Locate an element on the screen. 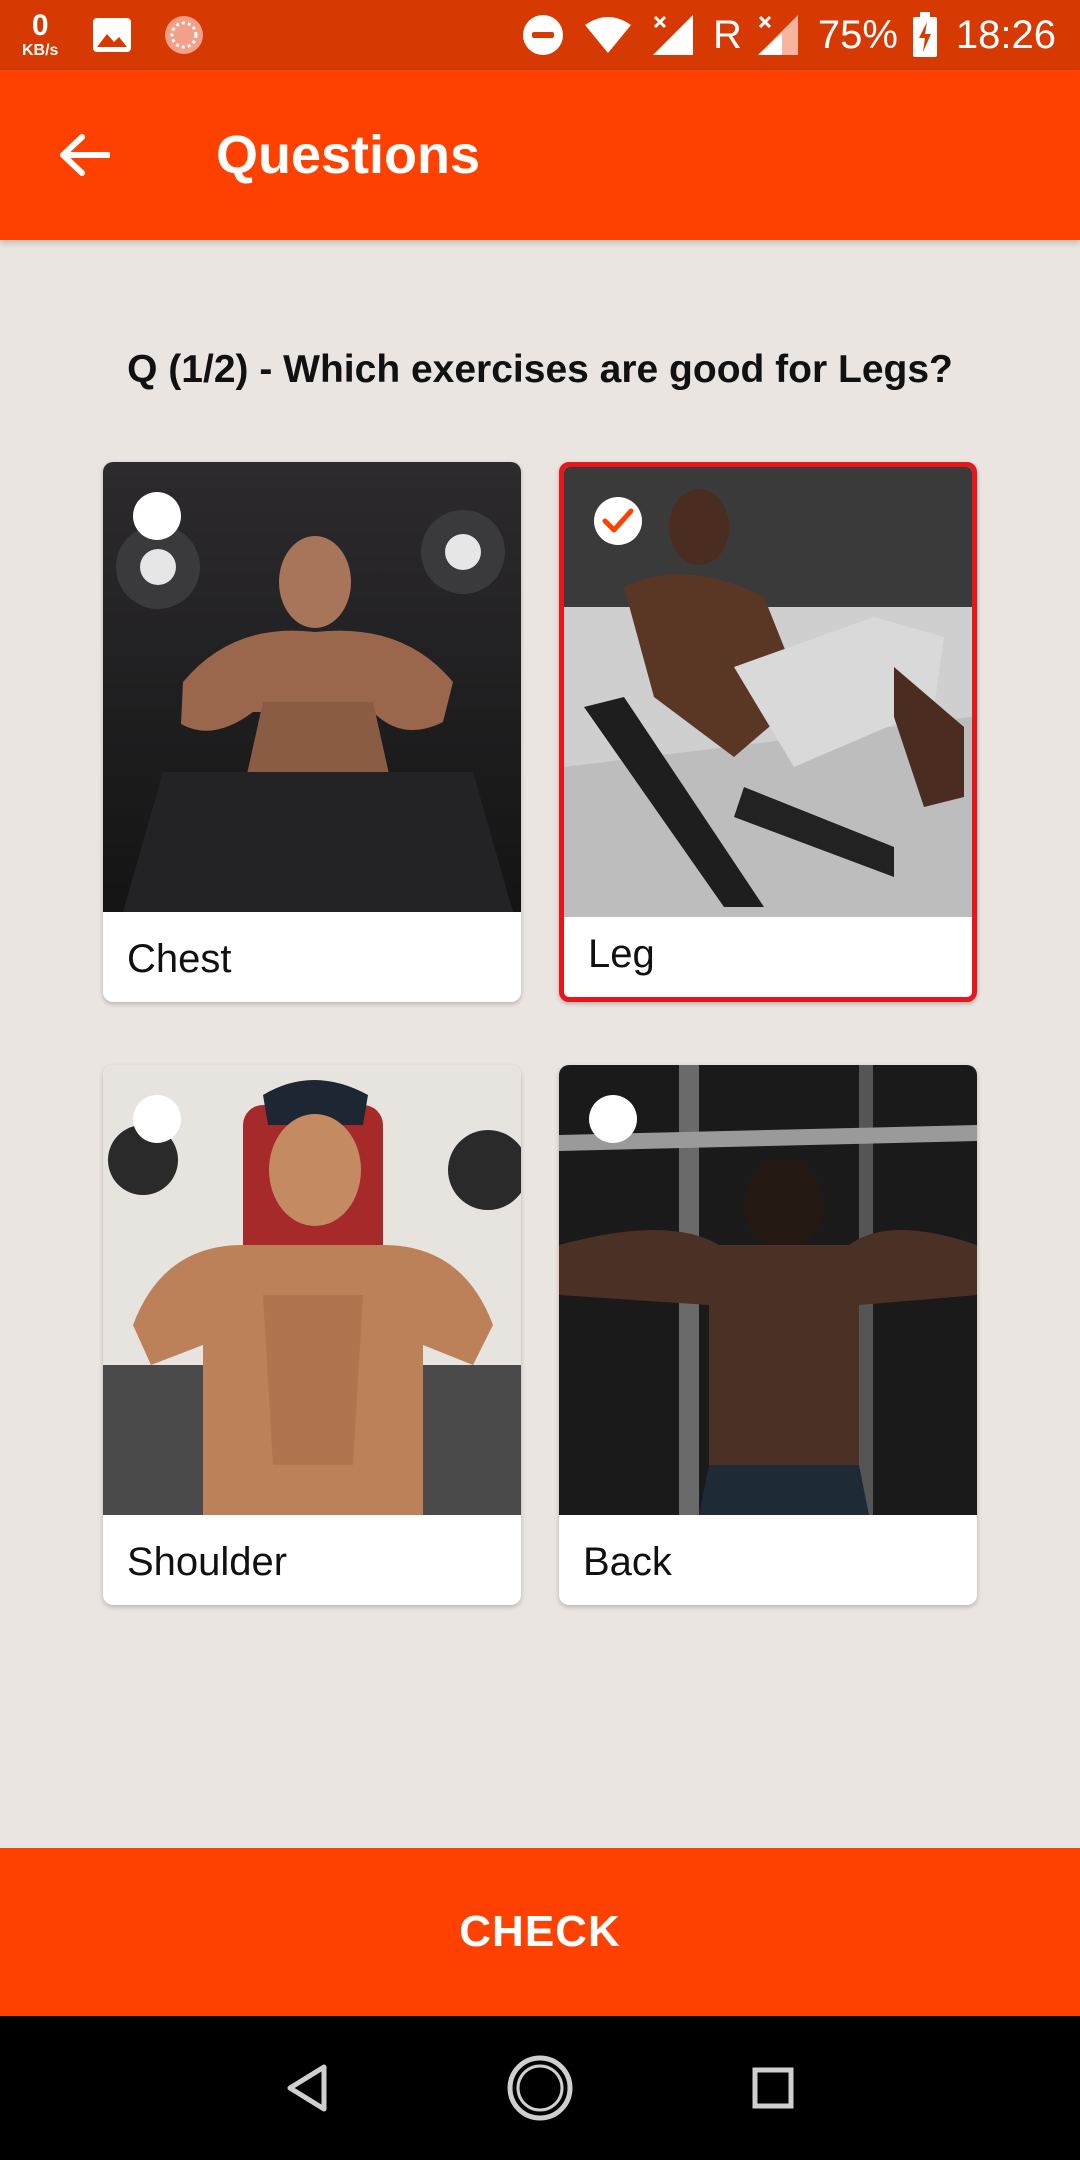 Image resolution: width=1080 pixels, height=2160 pixels. nav-home-button is located at coordinates (540, 2088).